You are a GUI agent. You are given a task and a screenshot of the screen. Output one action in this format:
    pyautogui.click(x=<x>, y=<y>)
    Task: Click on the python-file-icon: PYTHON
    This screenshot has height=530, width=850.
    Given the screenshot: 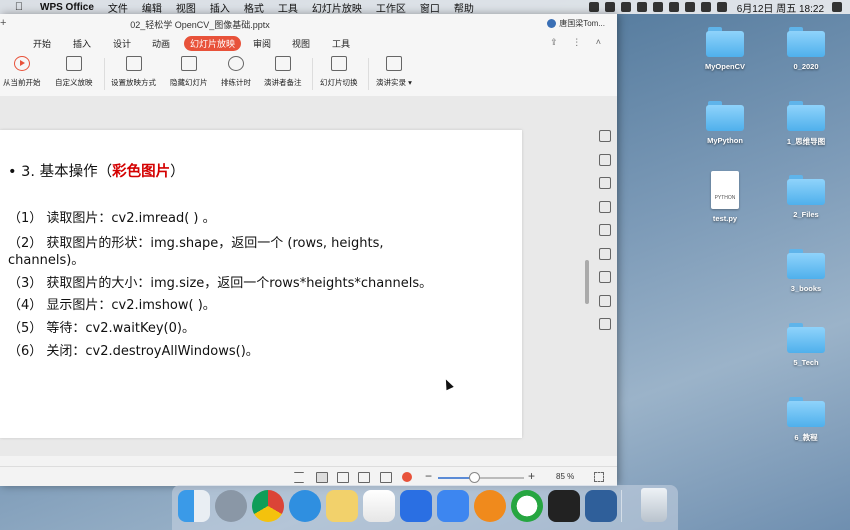 What is the action you would take?
    pyautogui.click(x=725, y=190)
    